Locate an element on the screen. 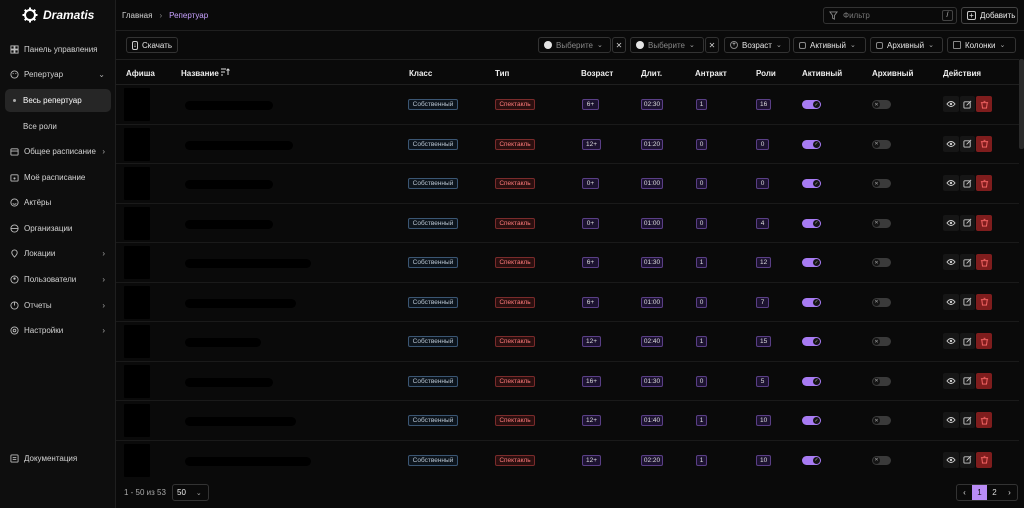 The height and width of the screenshot is (508, 1024). clear-select-1-button: ✕ is located at coordinates (619, 45).